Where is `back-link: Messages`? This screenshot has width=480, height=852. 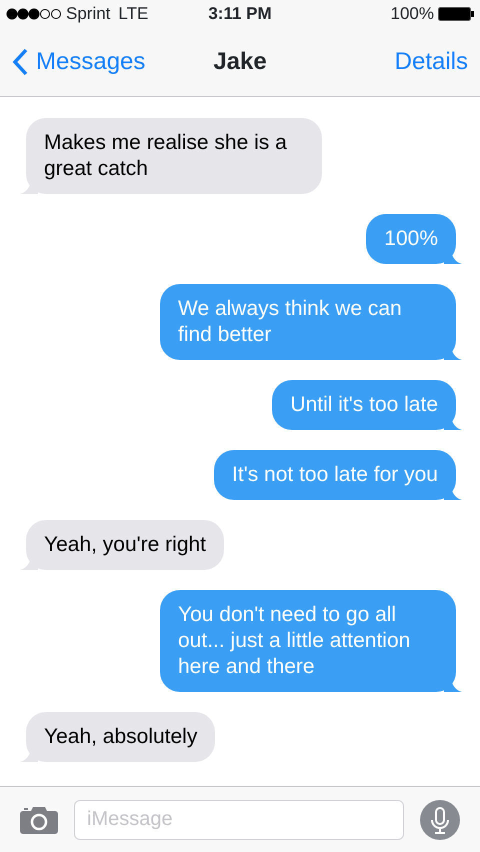
back-link: Messages is located at coordinates (113, 62).